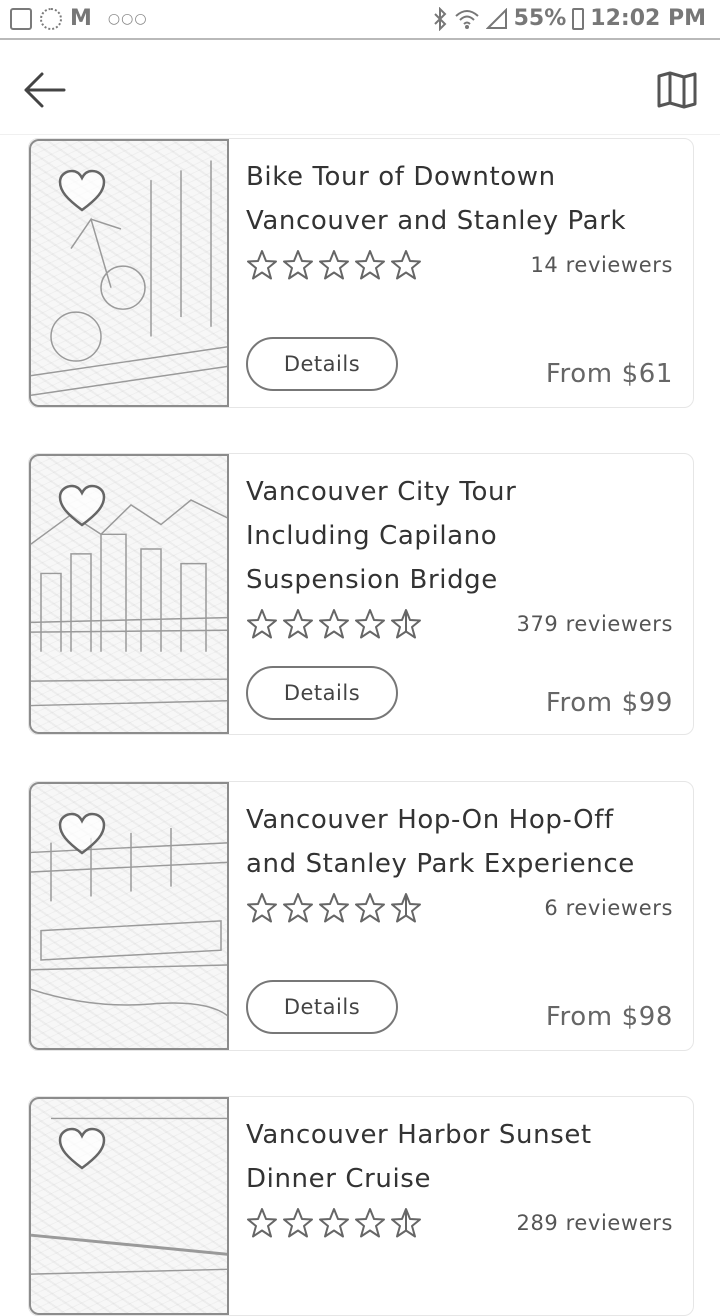 This screenshot has width=720, height=1316. What do you see at coordinates (677, 90) in the screenshot?
I see `map-icon` at bounding box center [677, 90].